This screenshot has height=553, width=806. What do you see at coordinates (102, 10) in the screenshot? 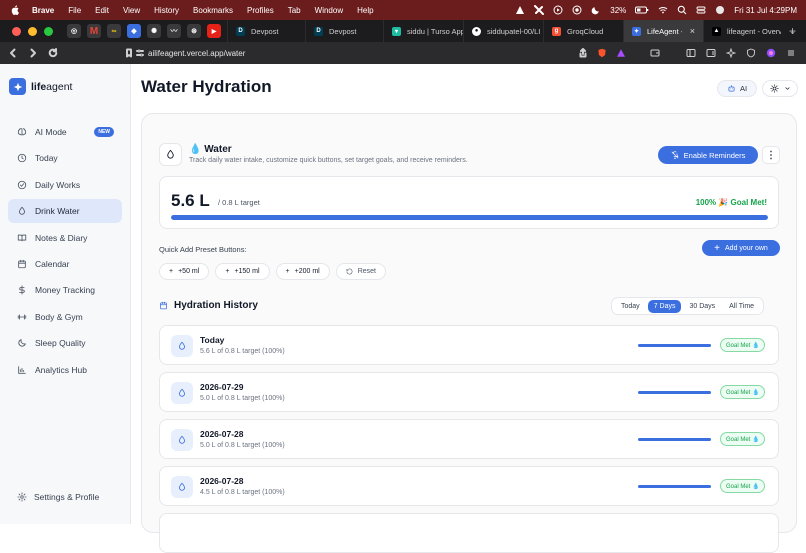
I see `menu-edit: Edit` at bounding box center [102, 10].